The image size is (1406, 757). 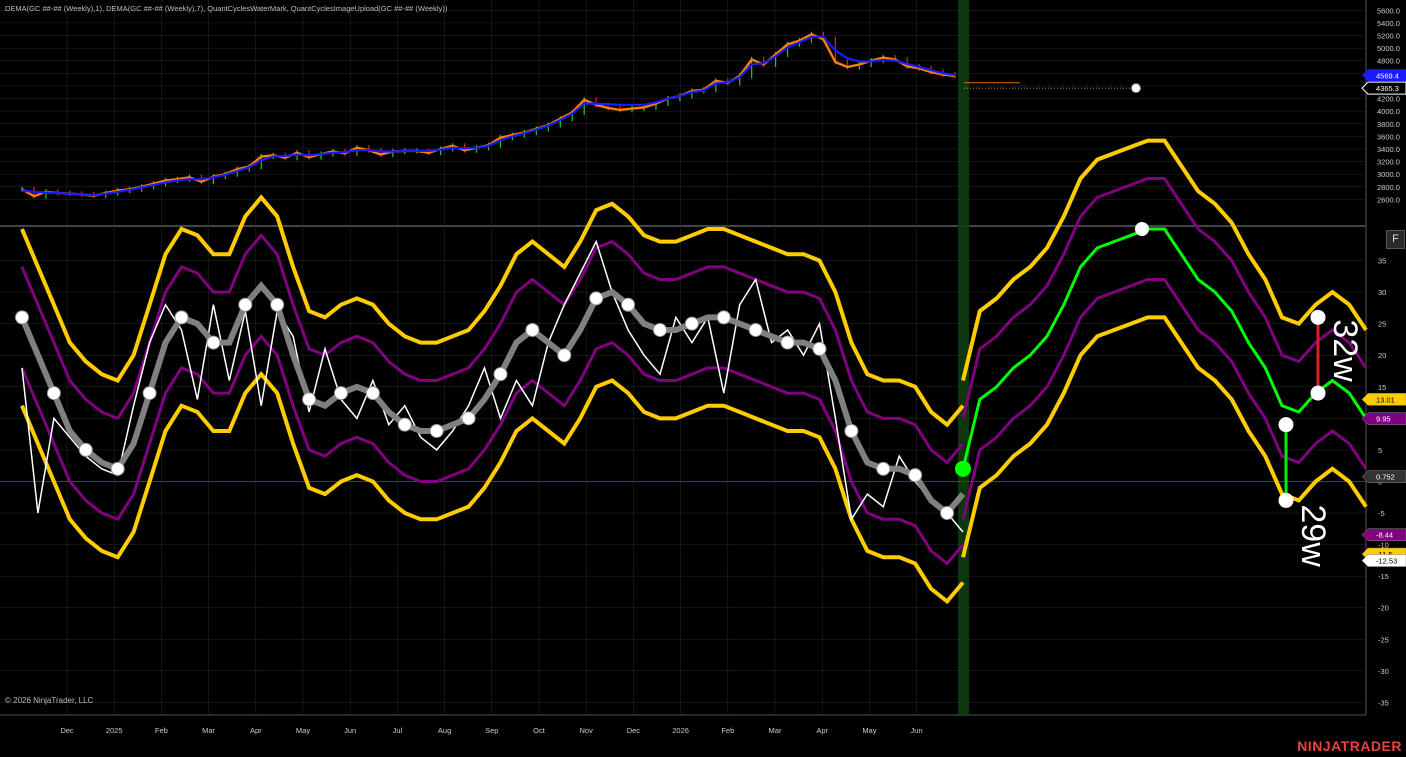 I want to click on cycle-tick-label: -35, so click(x=1383, y=702).